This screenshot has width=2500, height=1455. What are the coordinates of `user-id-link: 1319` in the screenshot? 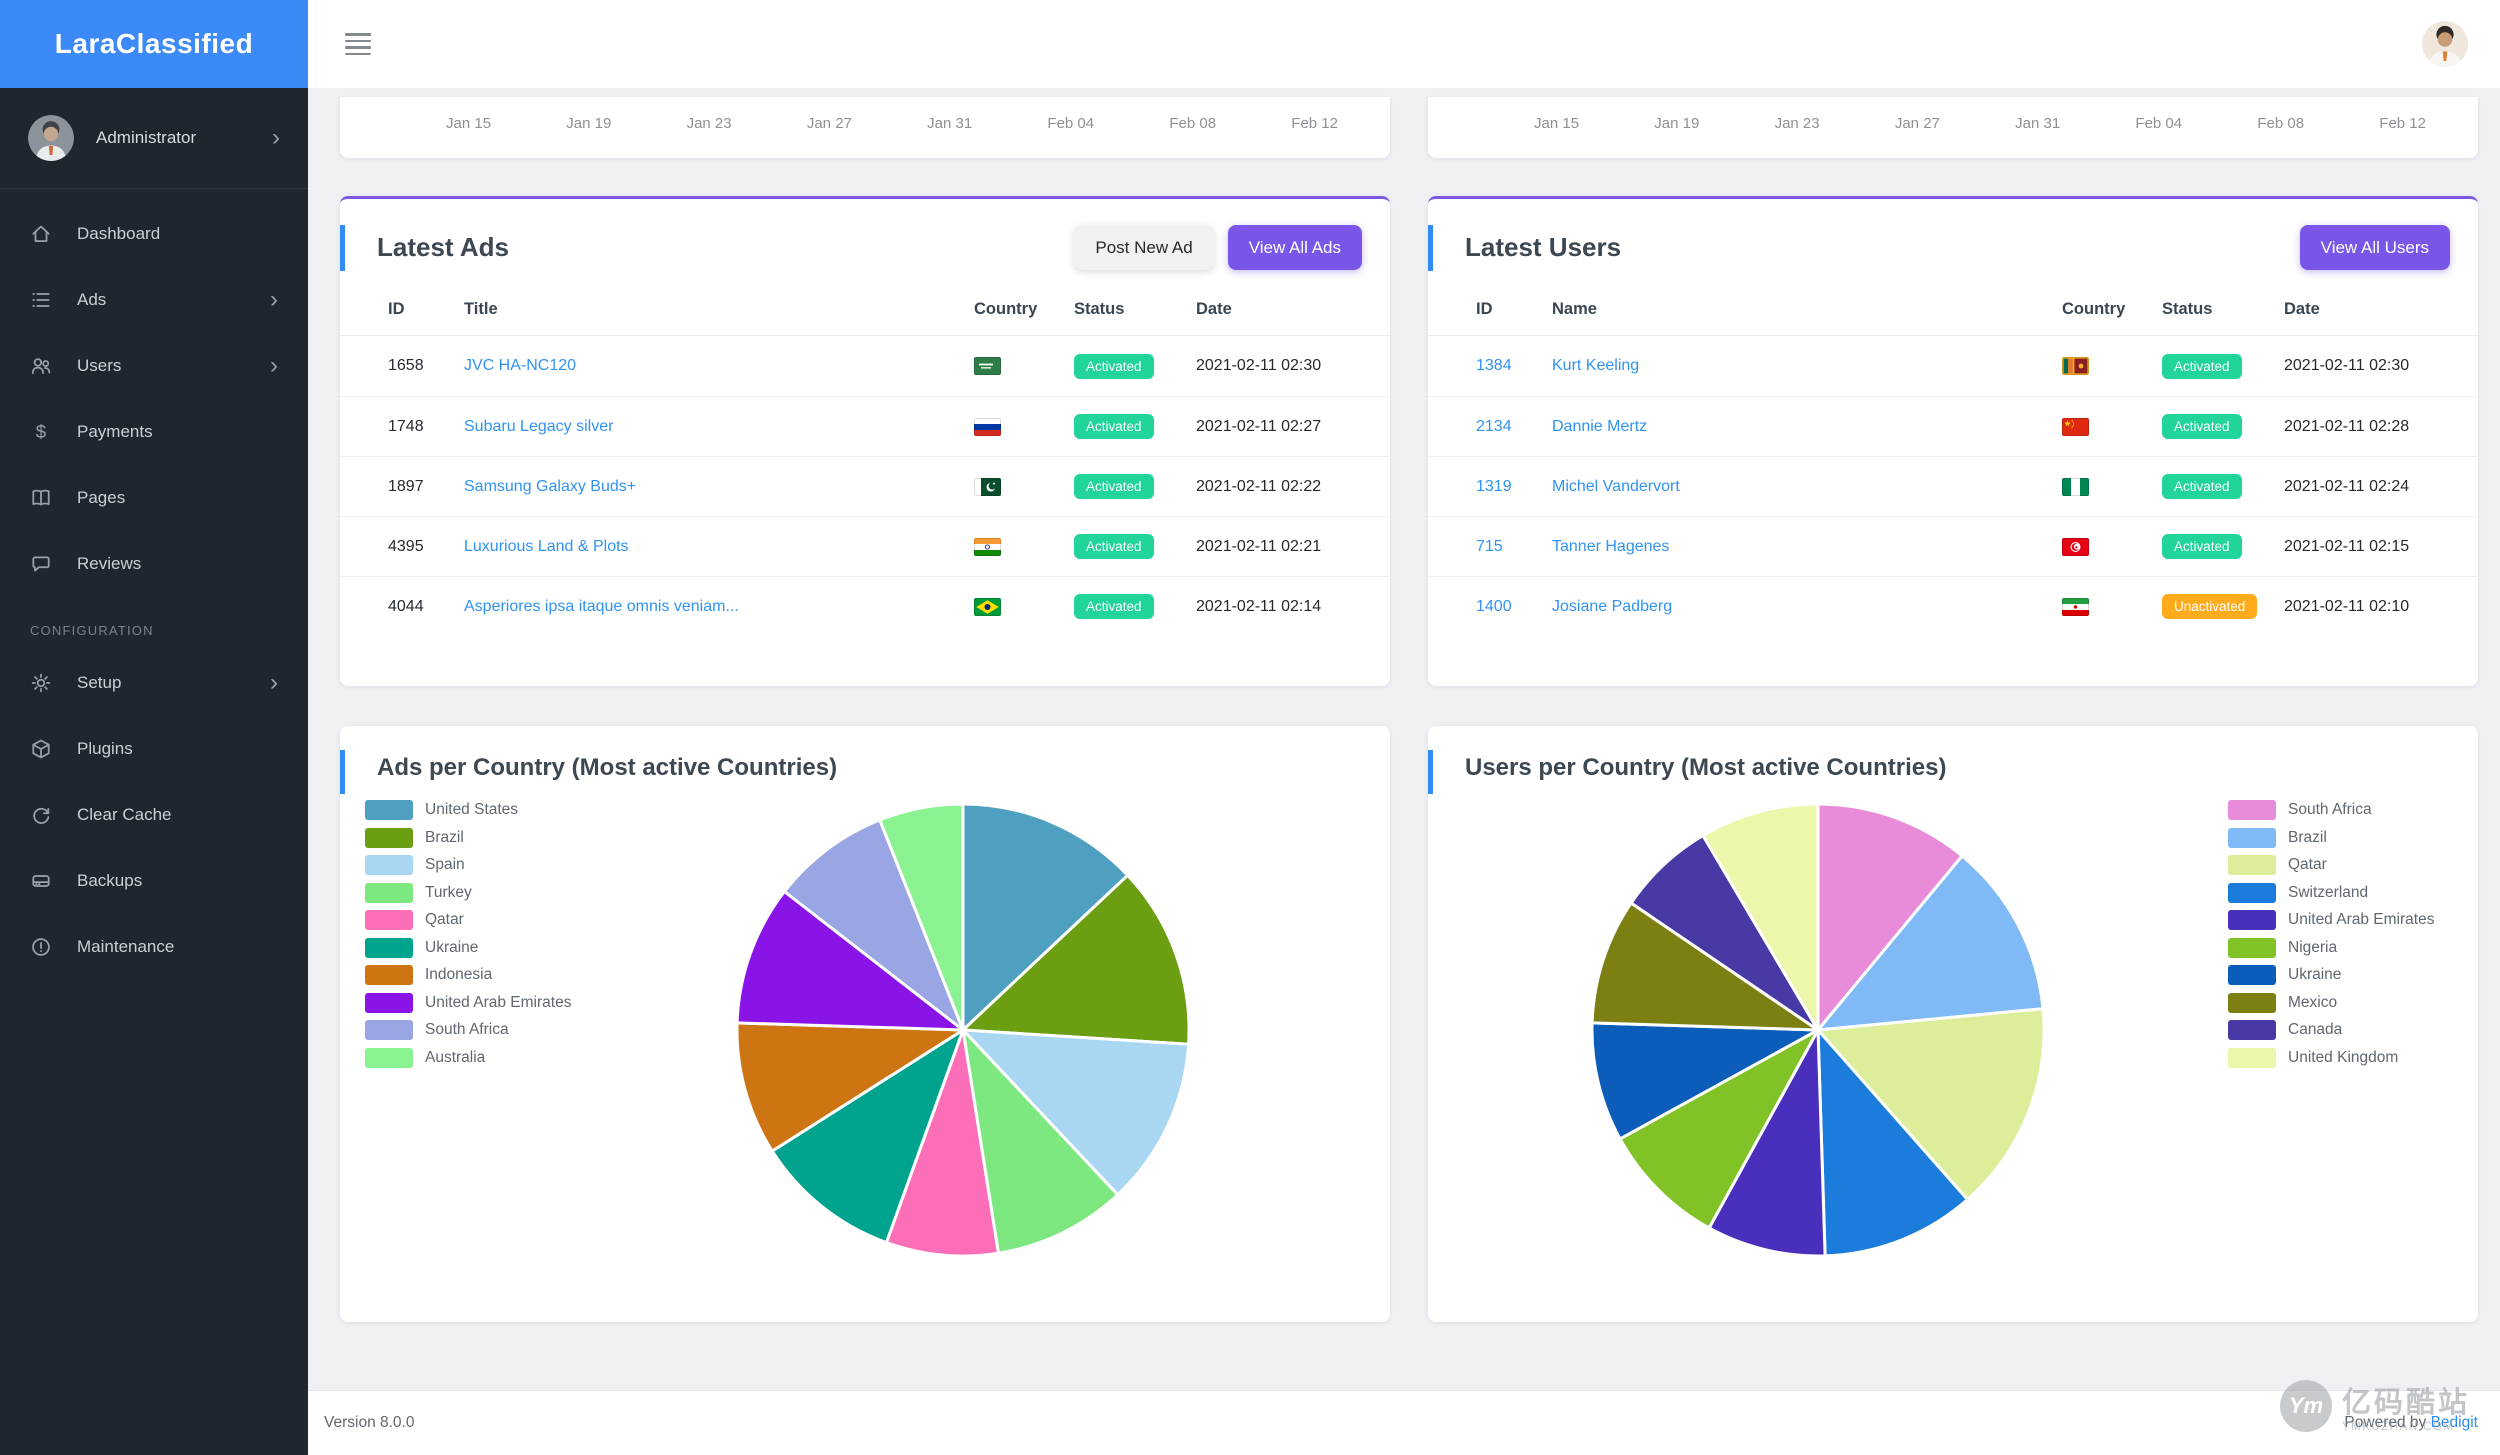 It's located at (1514, 487).